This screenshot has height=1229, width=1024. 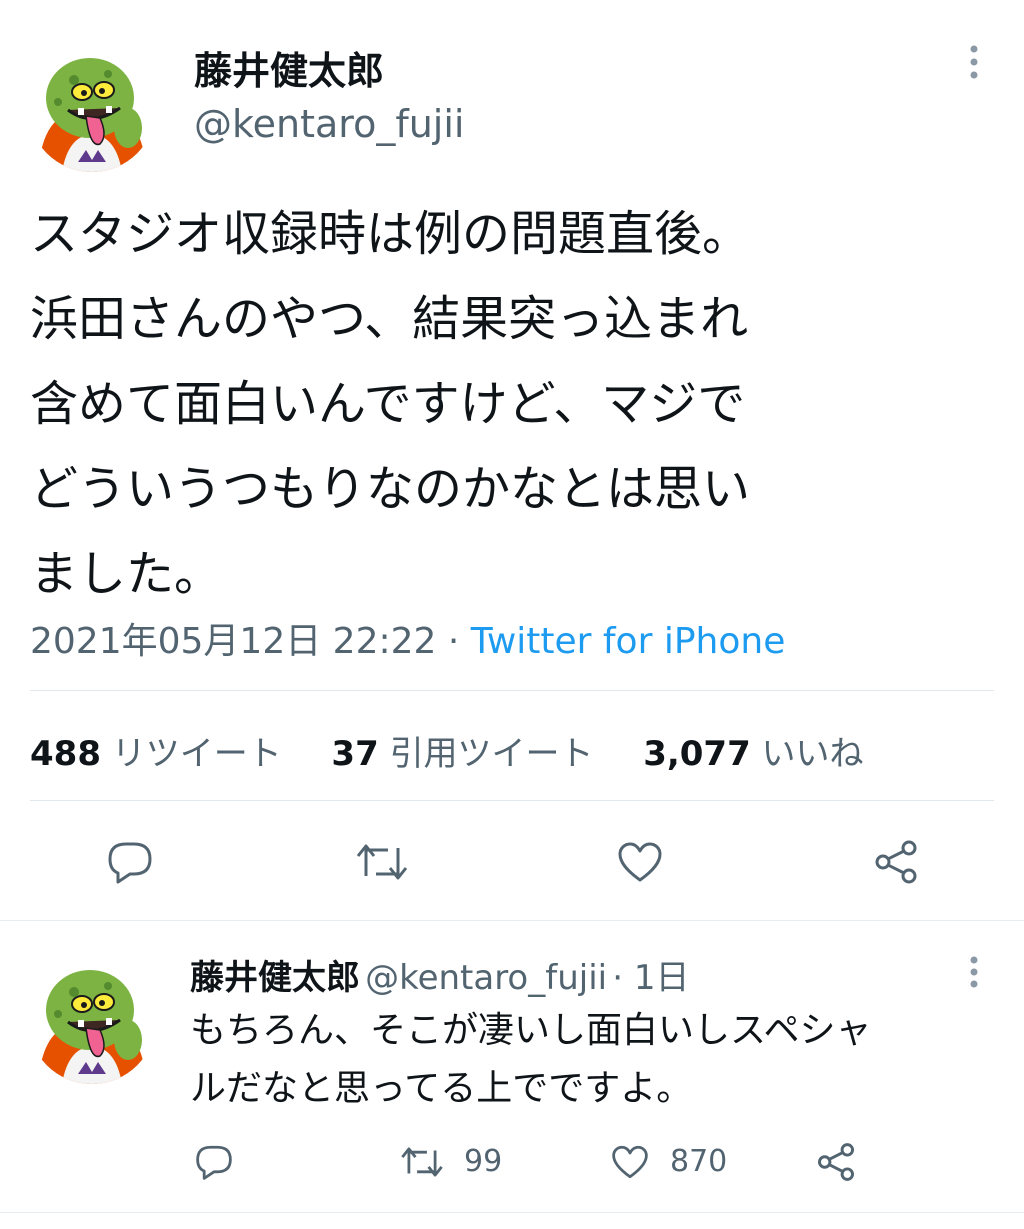 I want to click on quotes-stat: 37 引用ツイート, so click(x=462, y=754).